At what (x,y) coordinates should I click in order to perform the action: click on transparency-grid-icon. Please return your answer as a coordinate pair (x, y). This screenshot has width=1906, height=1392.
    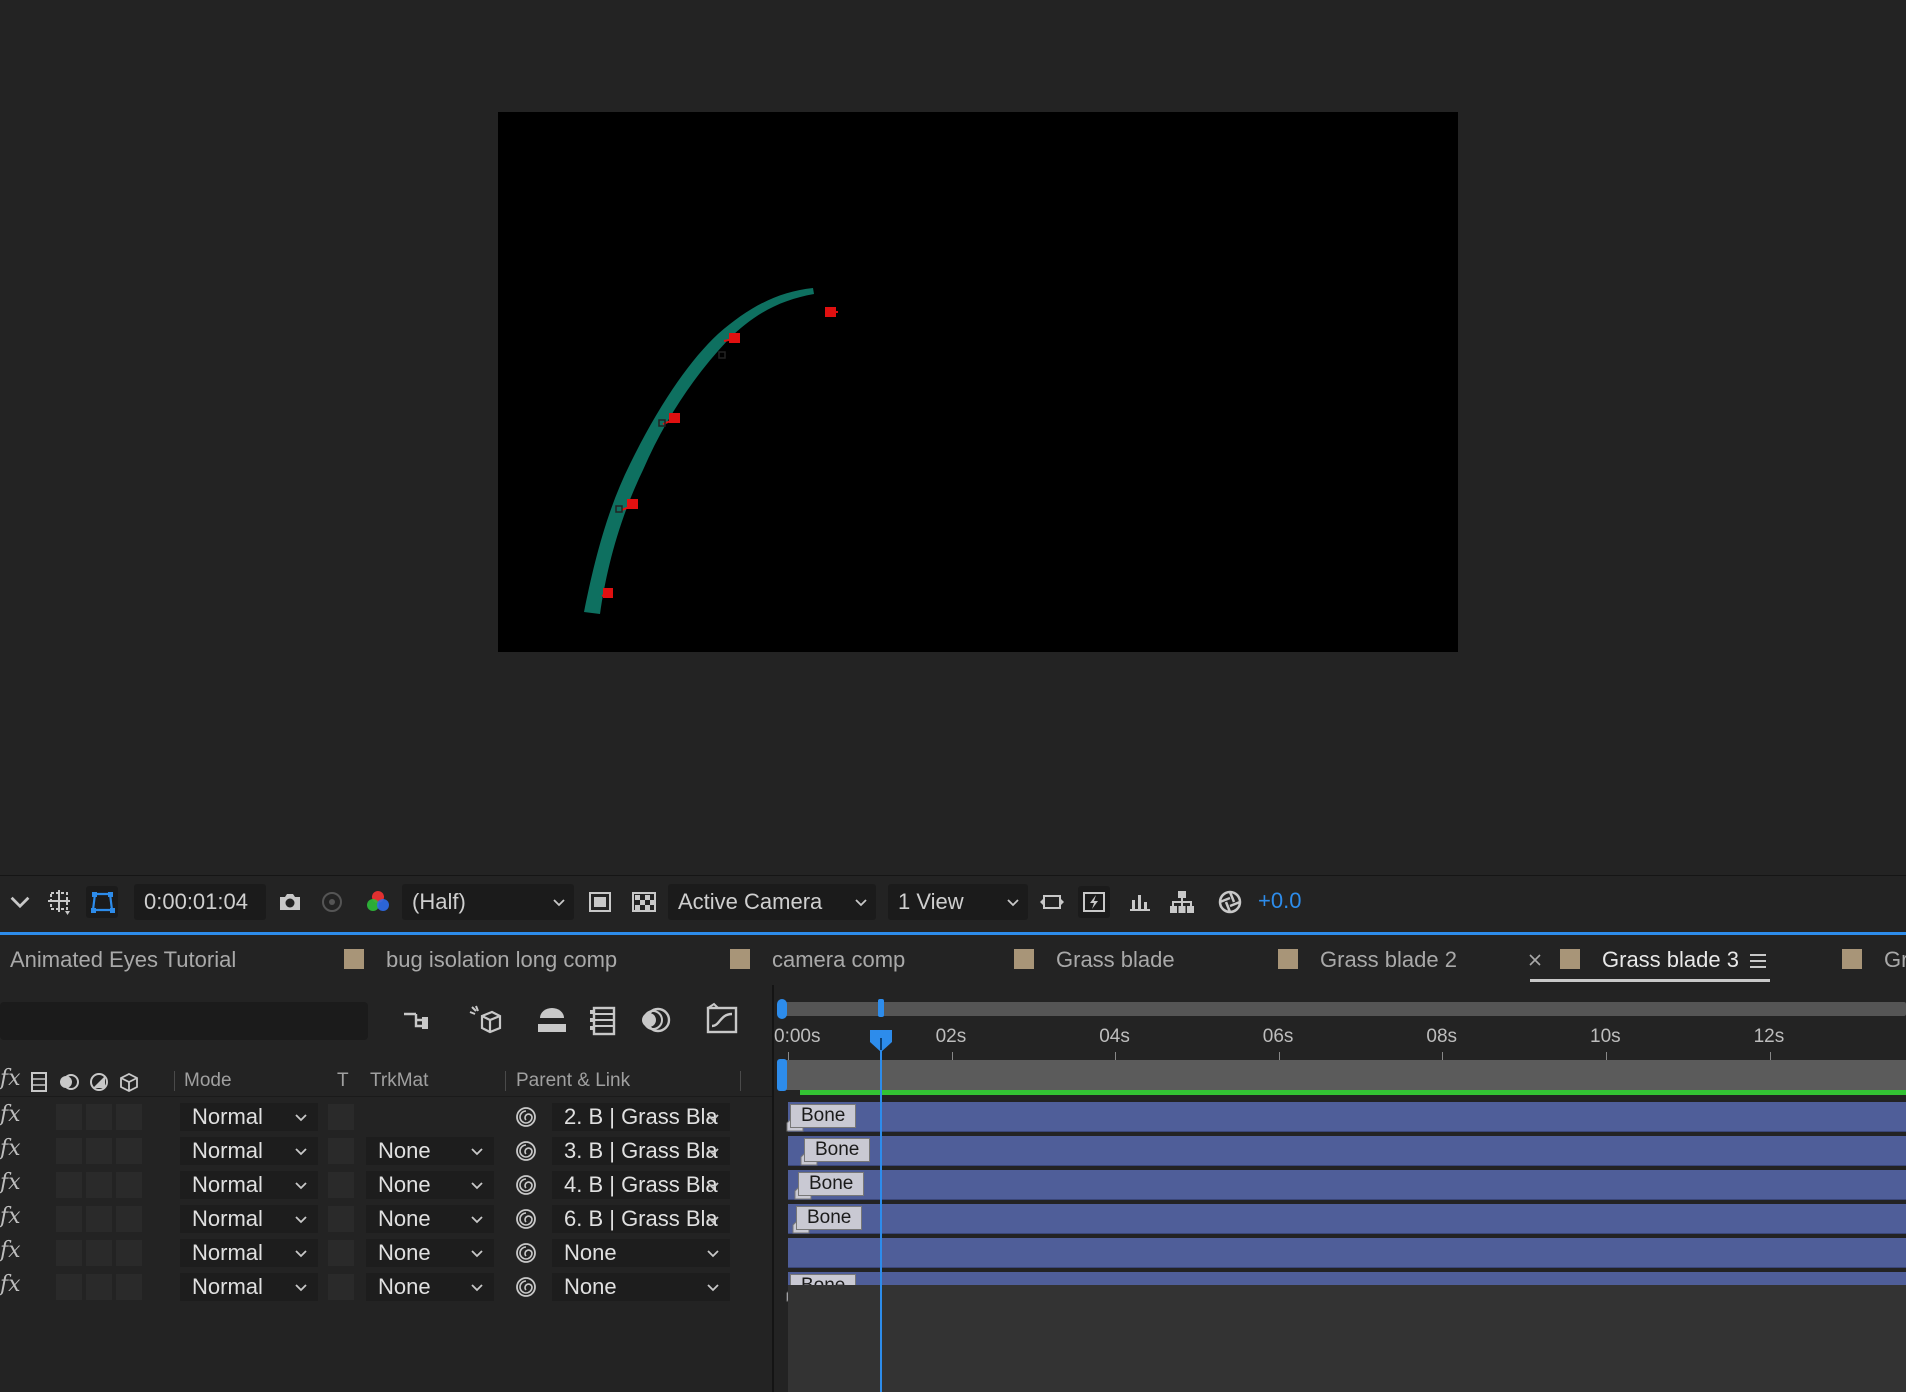
    Looking at the image, I should click on (644, 902).